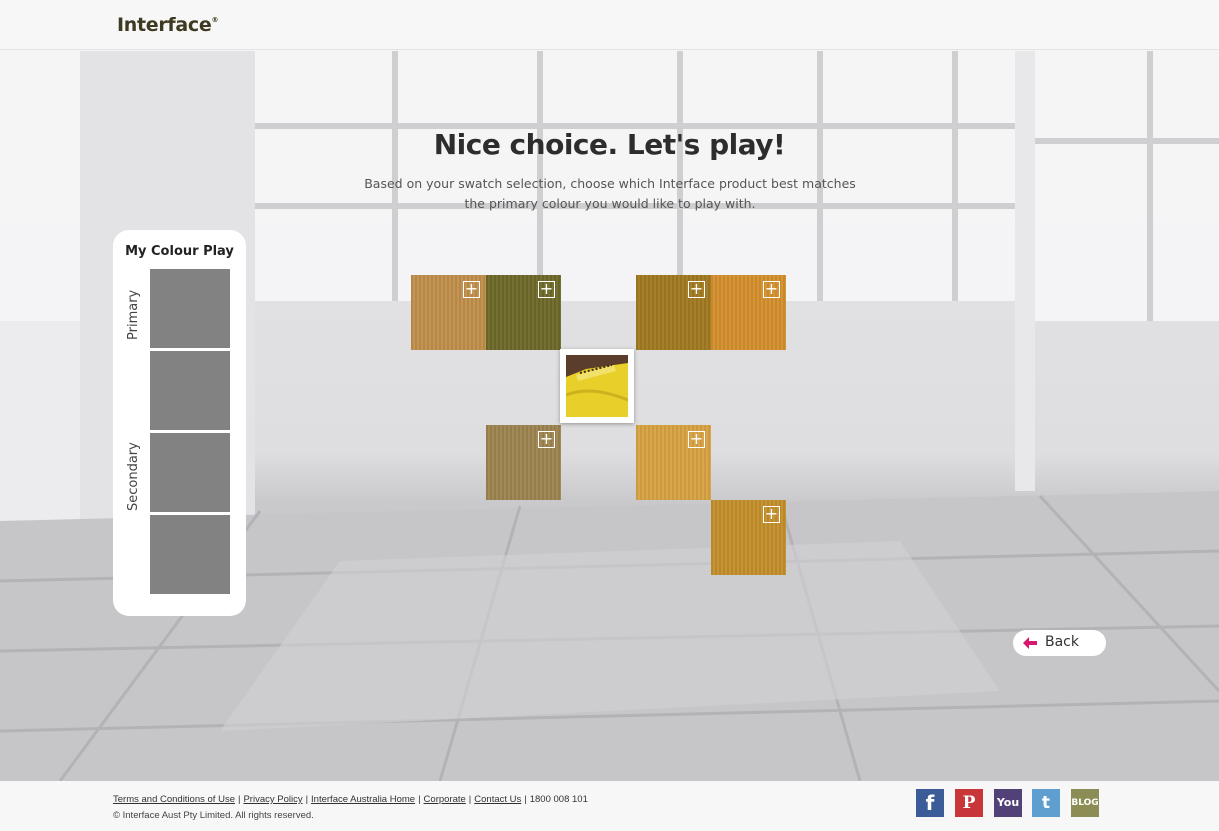 This screenshot has width=1219, height=831. Describe the element at coordinates (174, 799) in the screenshot. I see `terms-link: Terms and Conditions of Use` at that location.